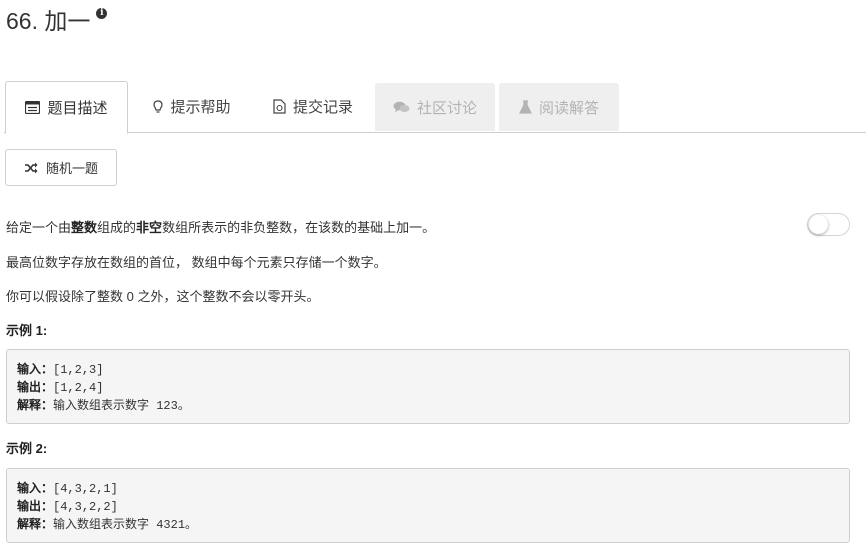  I want to click on explain-value: 输入数组表示数字 123。, so click(121, 406).